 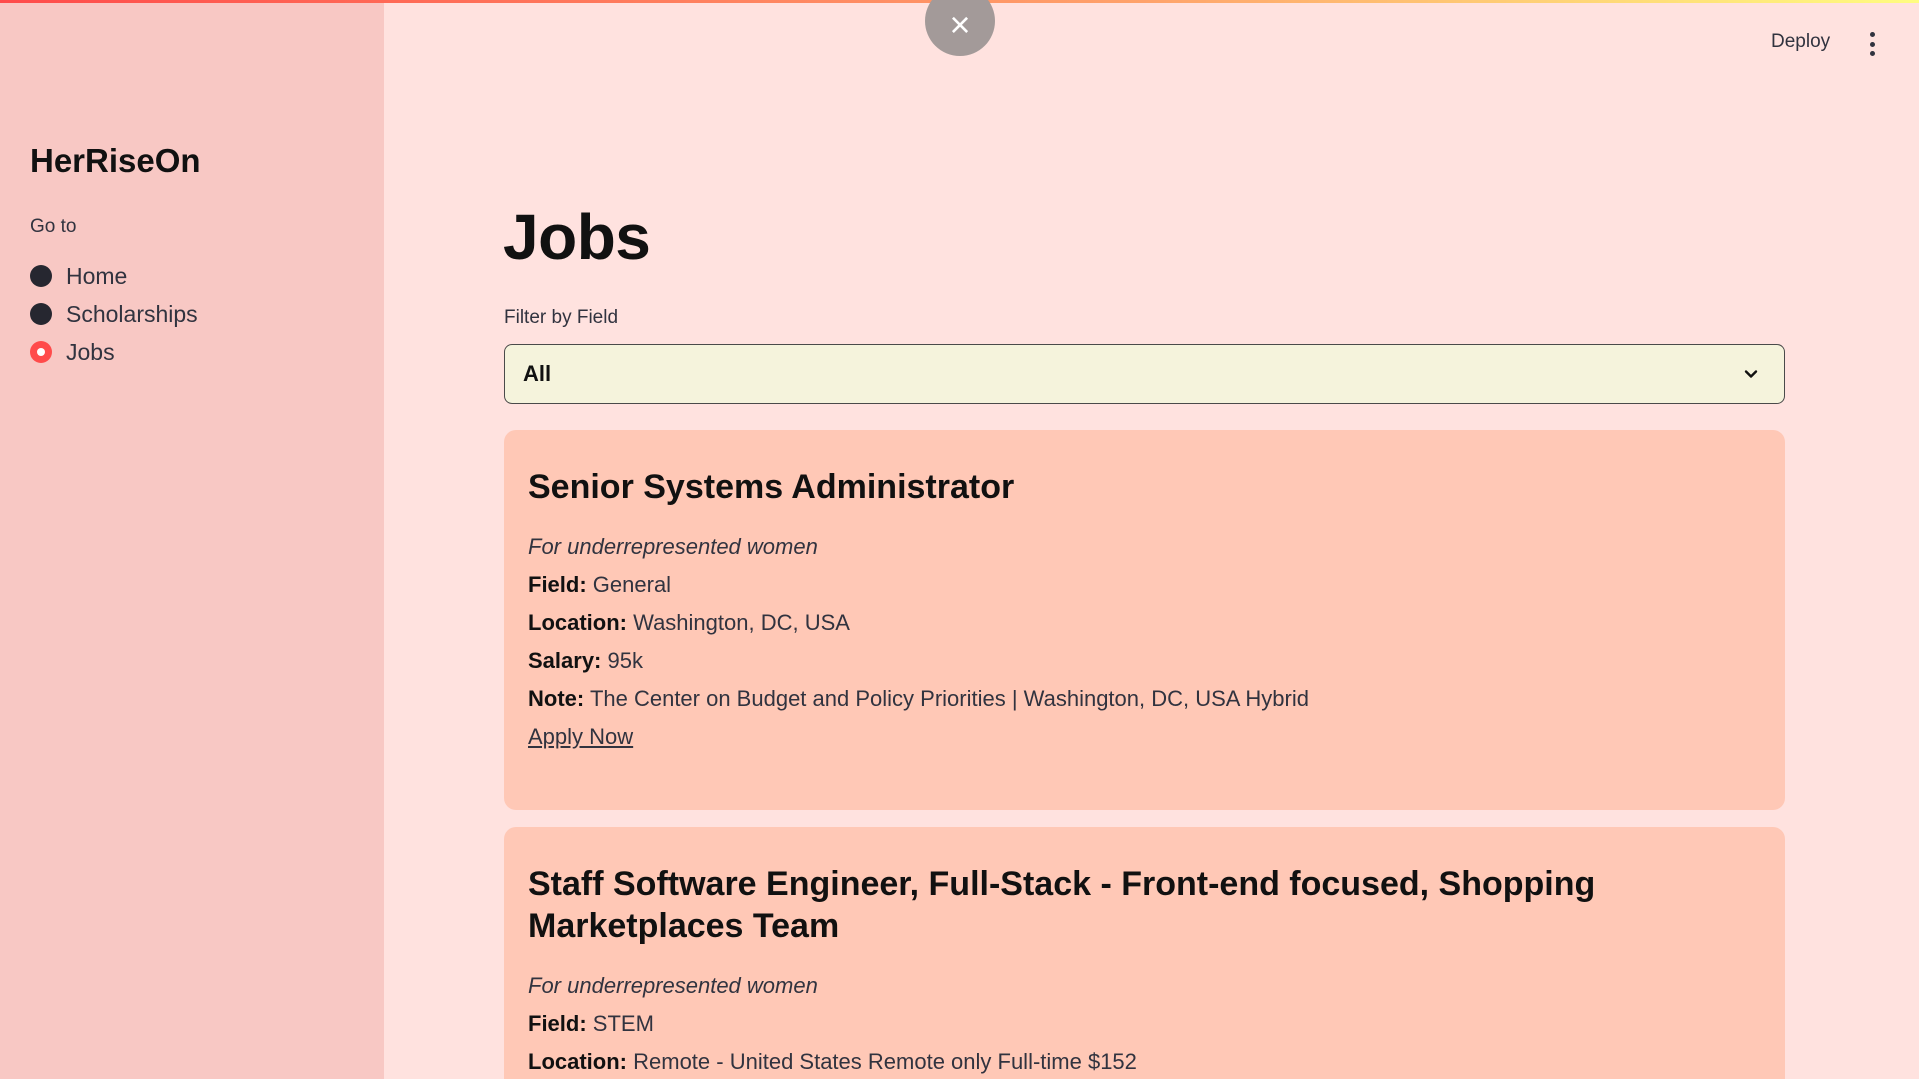 I want to click on app-title: HerRiseOn, so click(x=115, y=160).